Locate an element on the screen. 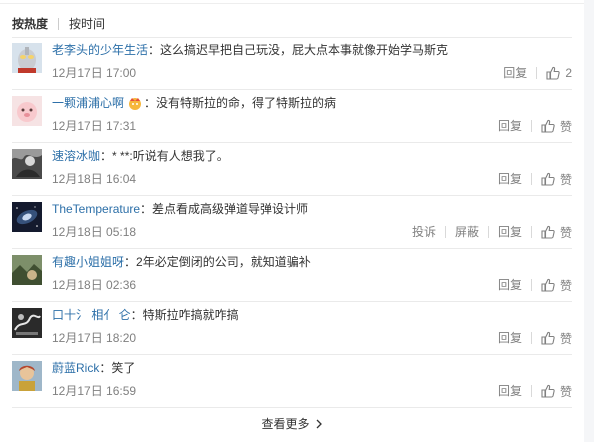 The image size is (594, 442). comment-username: 蔚蓝Rick is located at coordinates (75, 368).